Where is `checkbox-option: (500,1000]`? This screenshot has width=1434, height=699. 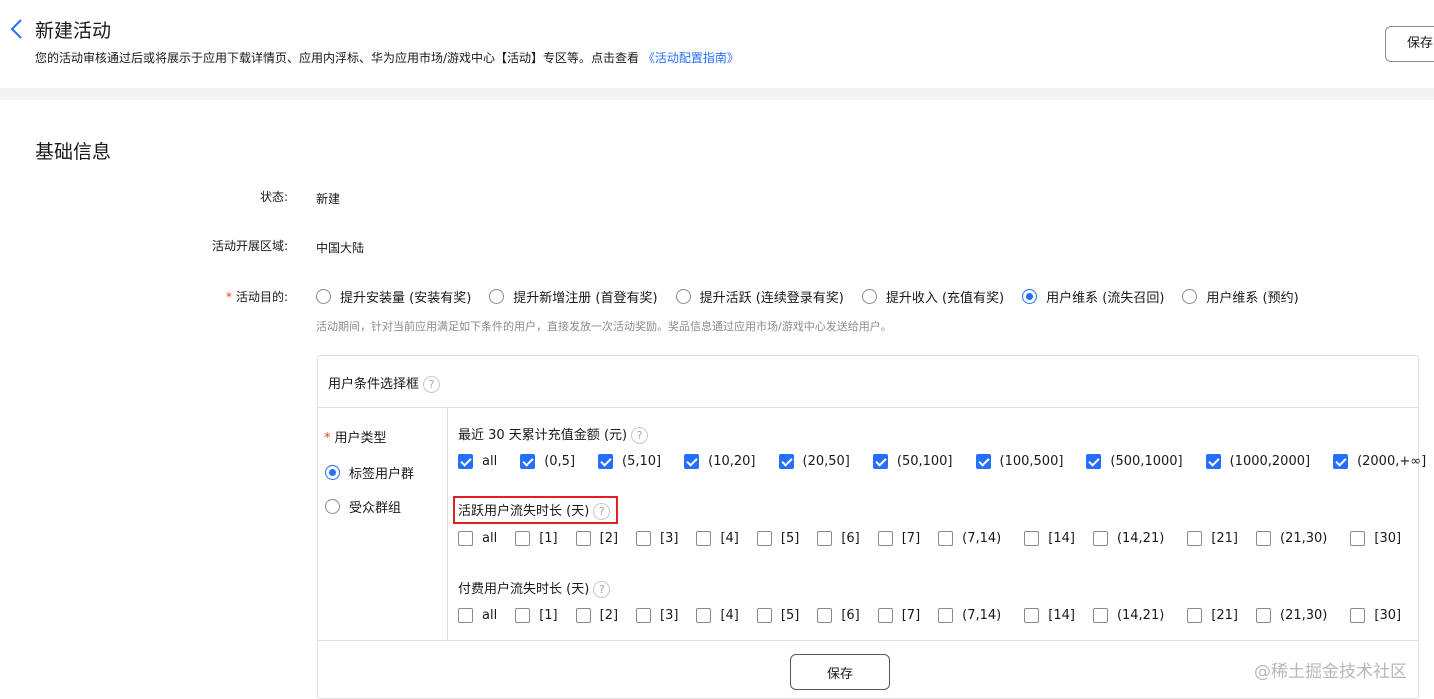
checkbox-option: (500,1000] is located at coordinates (1134, 461).